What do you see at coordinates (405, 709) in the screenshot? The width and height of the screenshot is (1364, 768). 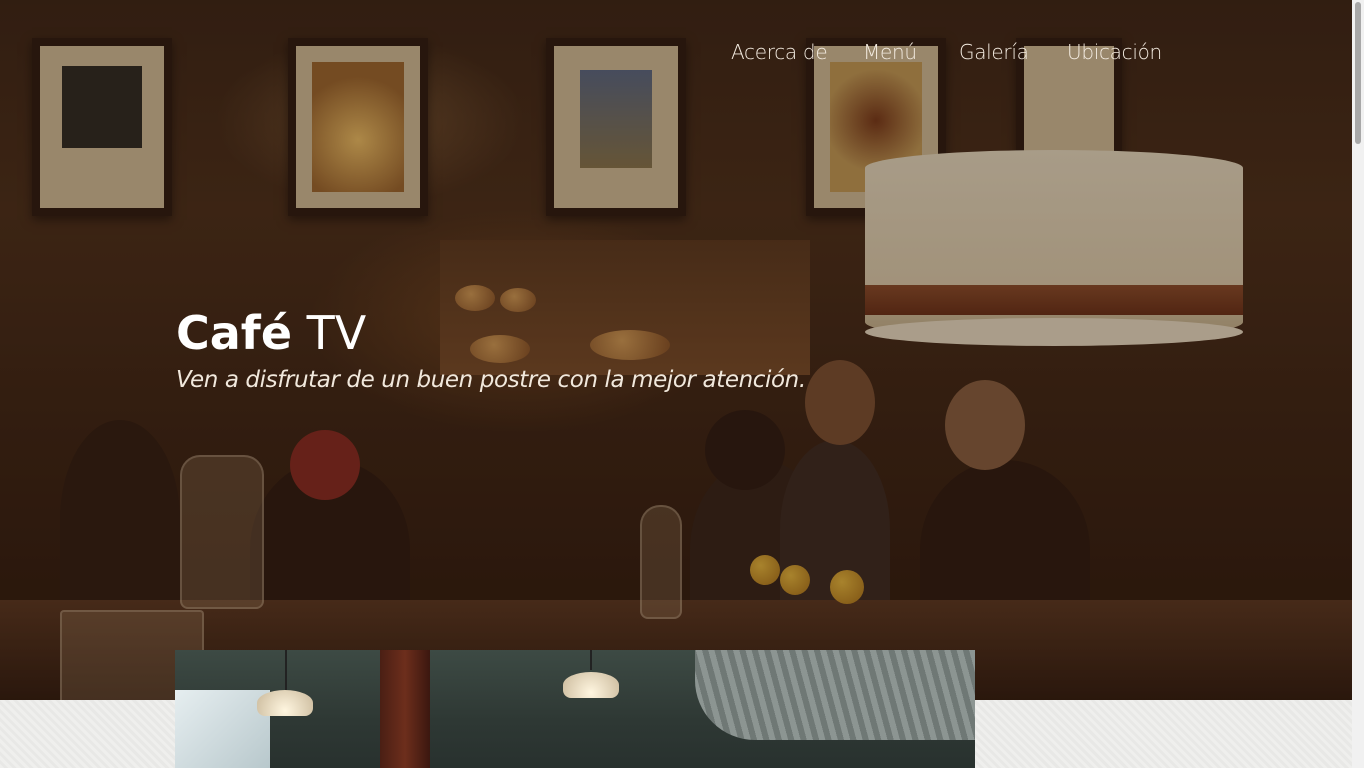 I see `photo-pillar` at bounding box center [405, 709].